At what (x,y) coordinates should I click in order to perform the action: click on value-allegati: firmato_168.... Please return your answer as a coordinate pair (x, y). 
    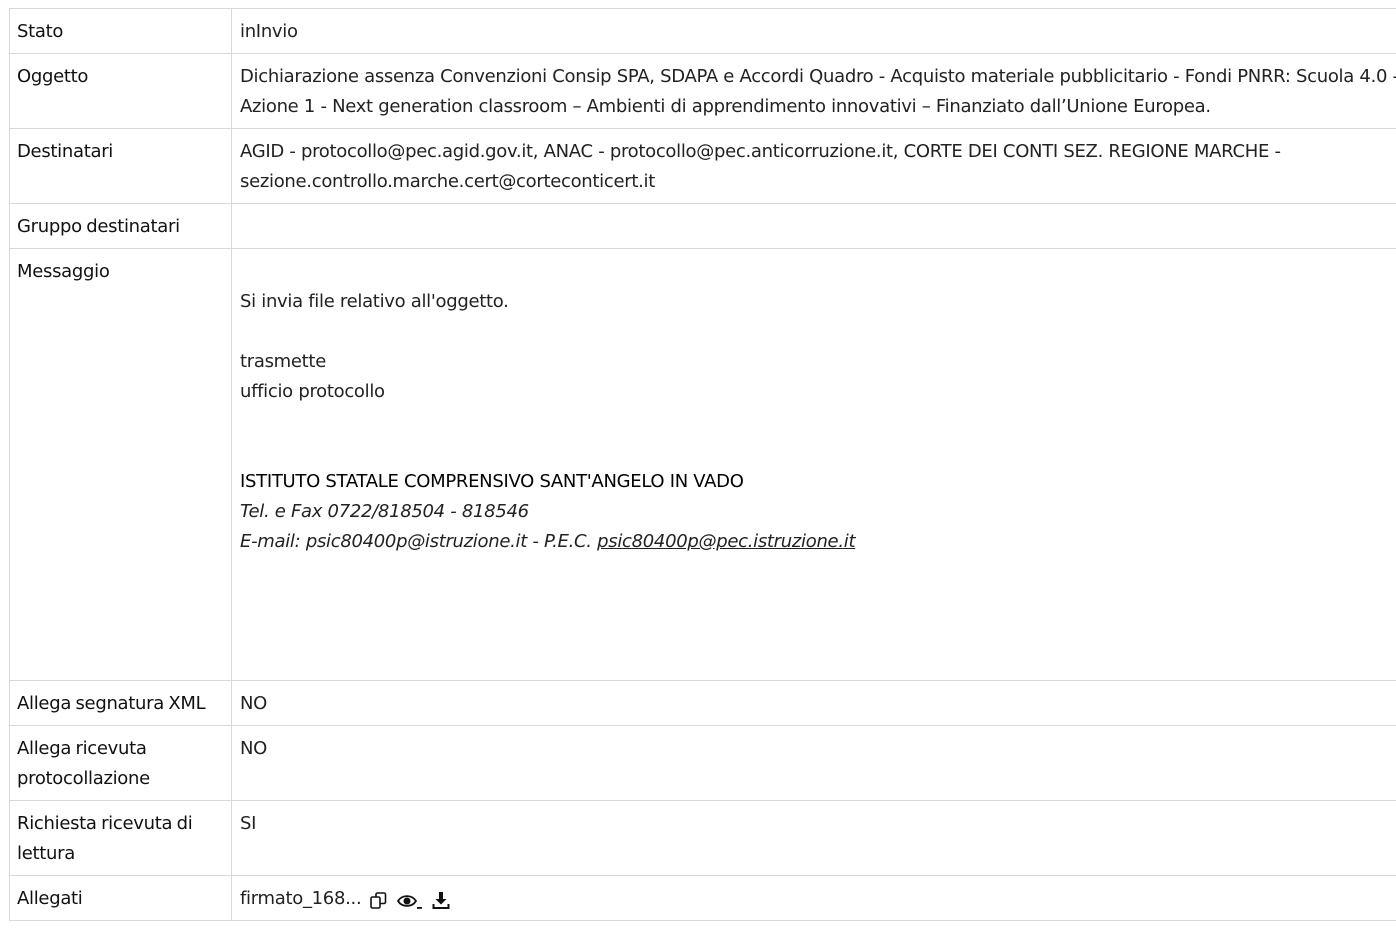
    Looking at the image, I should click on (813, 898).